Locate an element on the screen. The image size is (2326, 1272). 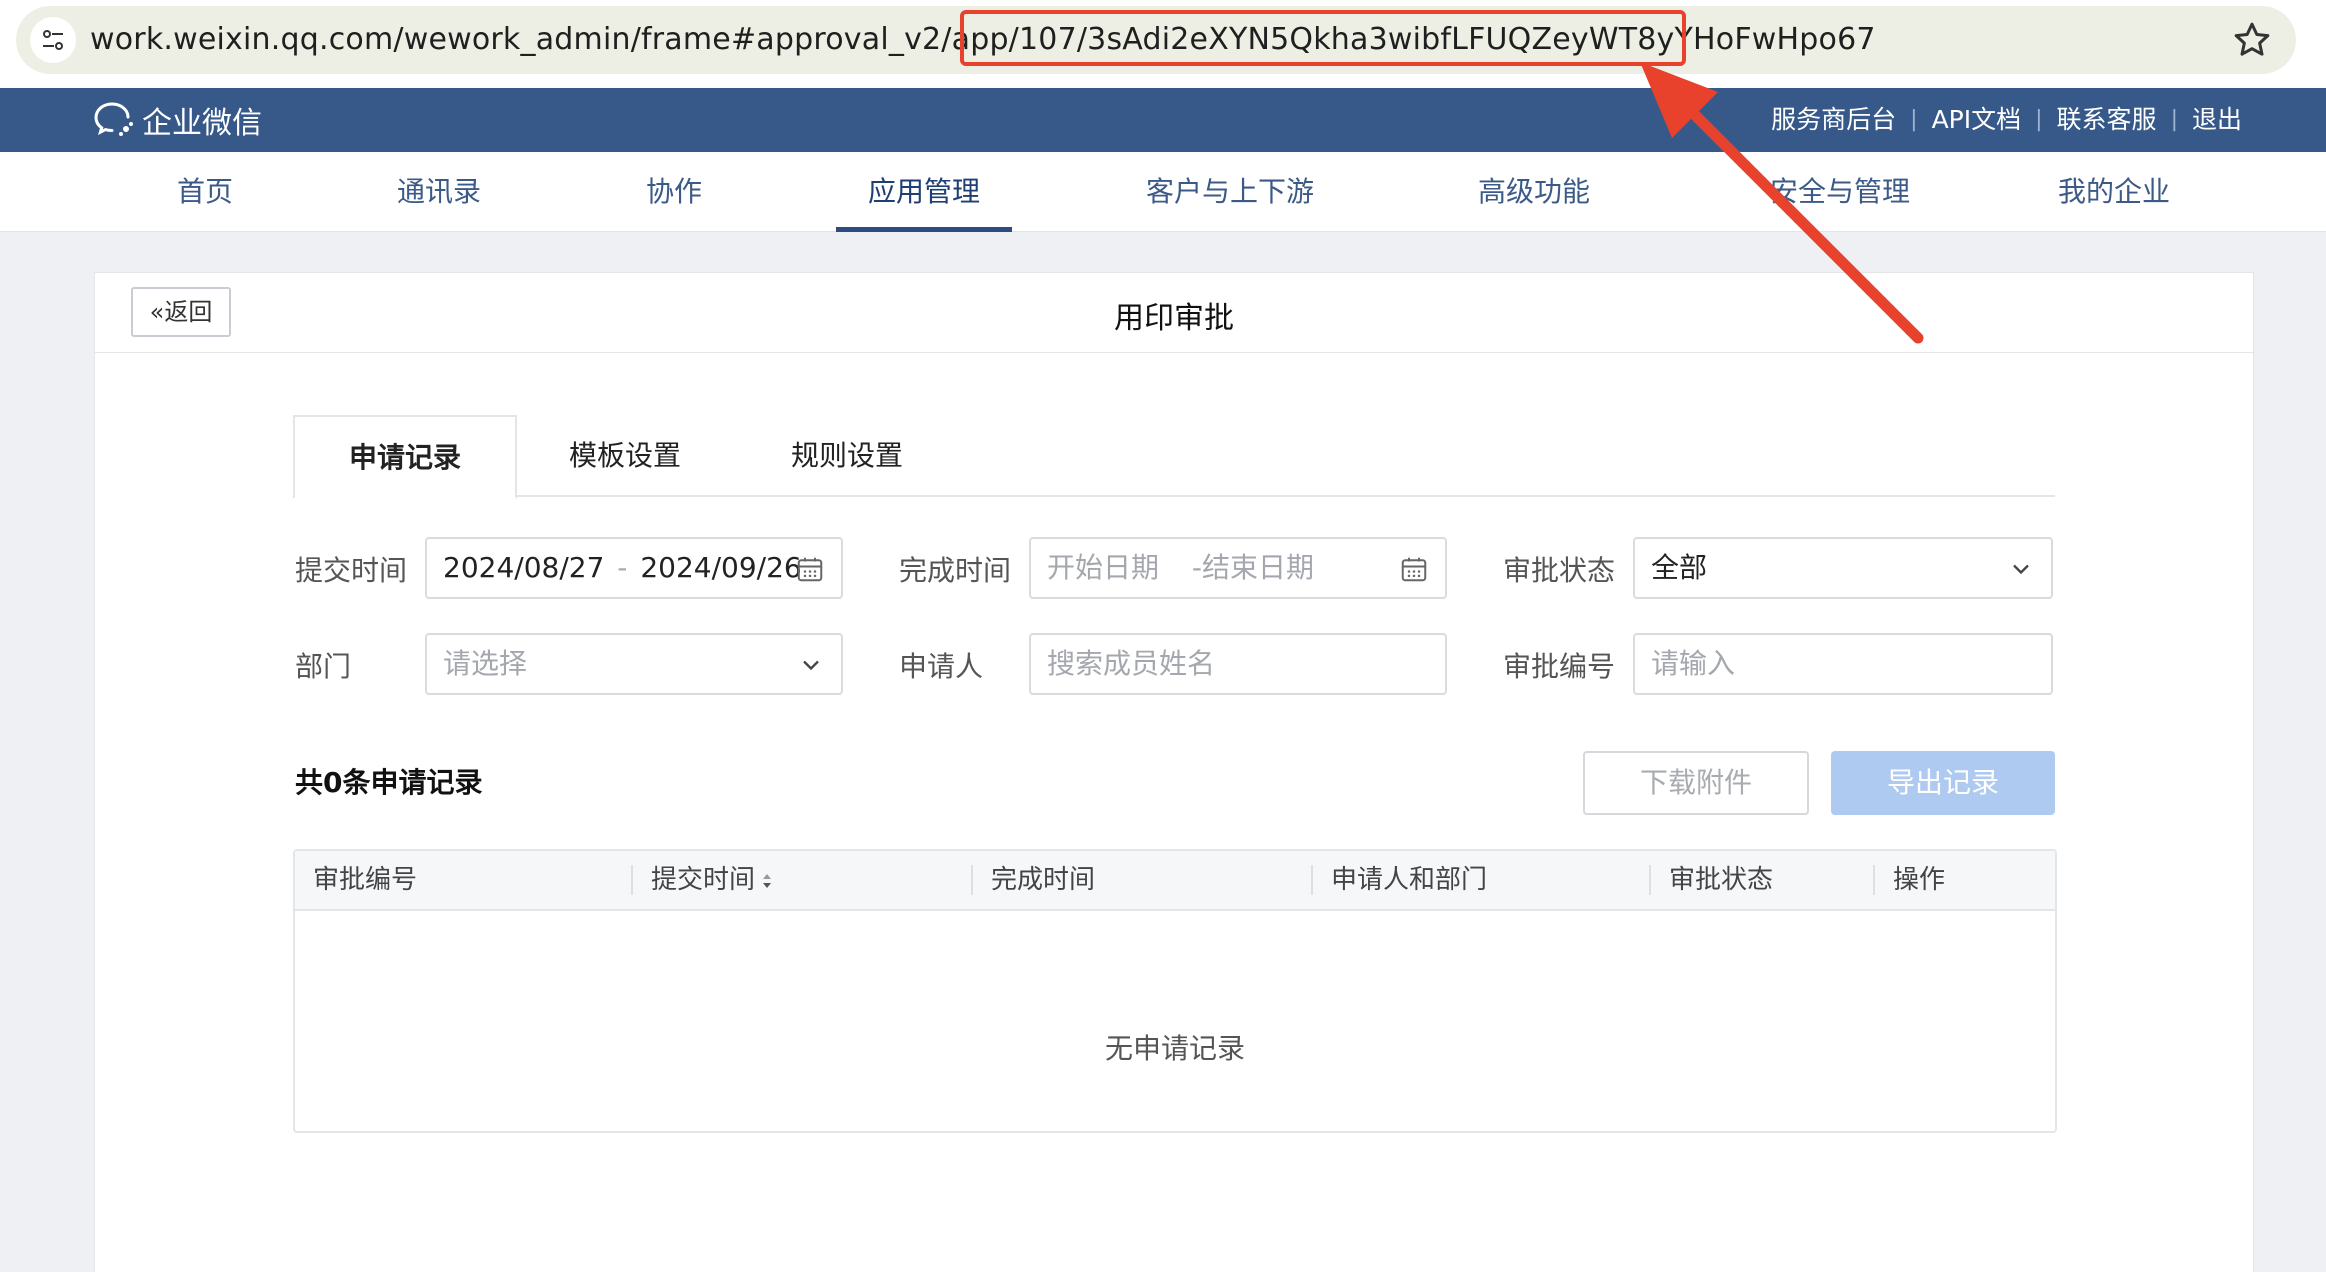
wecom-logo: 企业微信 is located at coordinates (177, 120).